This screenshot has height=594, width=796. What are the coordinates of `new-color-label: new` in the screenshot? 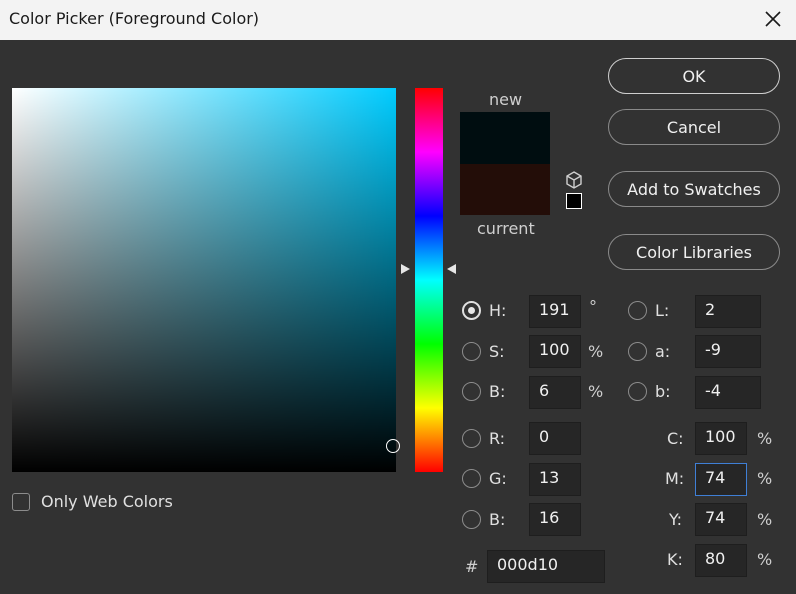 It's located at (506, 99).